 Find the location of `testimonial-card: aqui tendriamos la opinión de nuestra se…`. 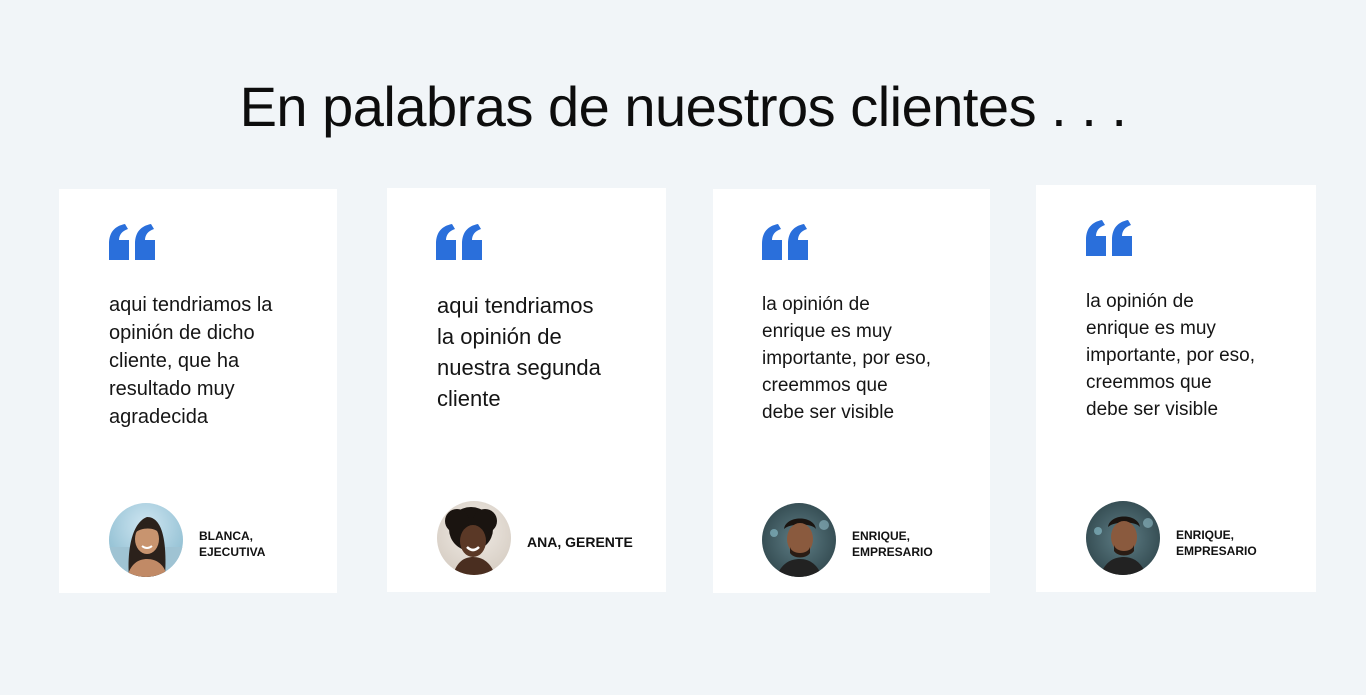

testimonial-card: aqui tendriamos la opinión de nuestra se… is located at coordinates (526, 390).